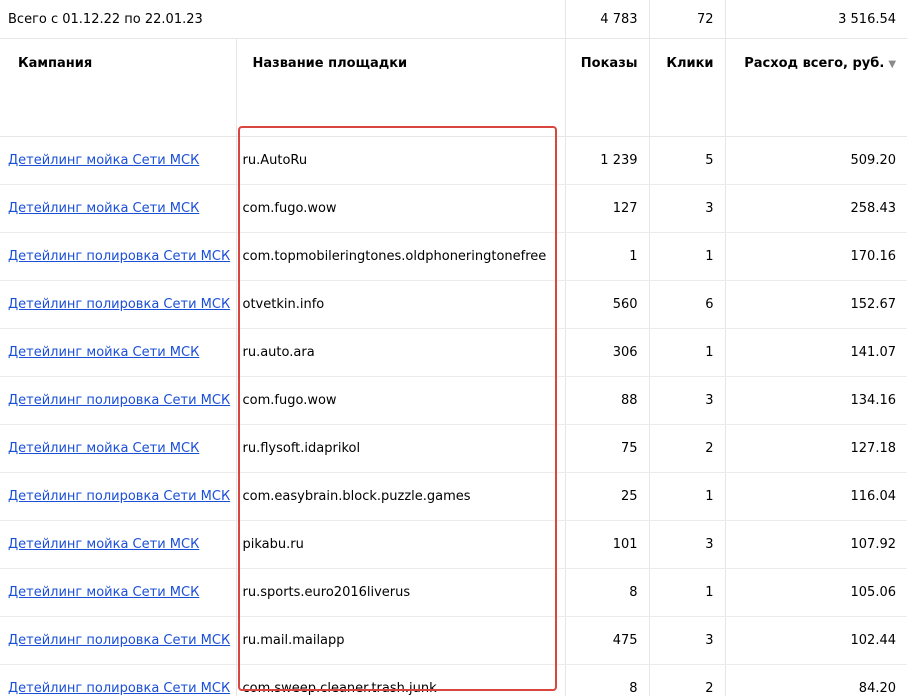 This screenshot has height=696, width=907. I want to click on site-name-cell: ru.flysoft.idaprikol, so click(400, 448).